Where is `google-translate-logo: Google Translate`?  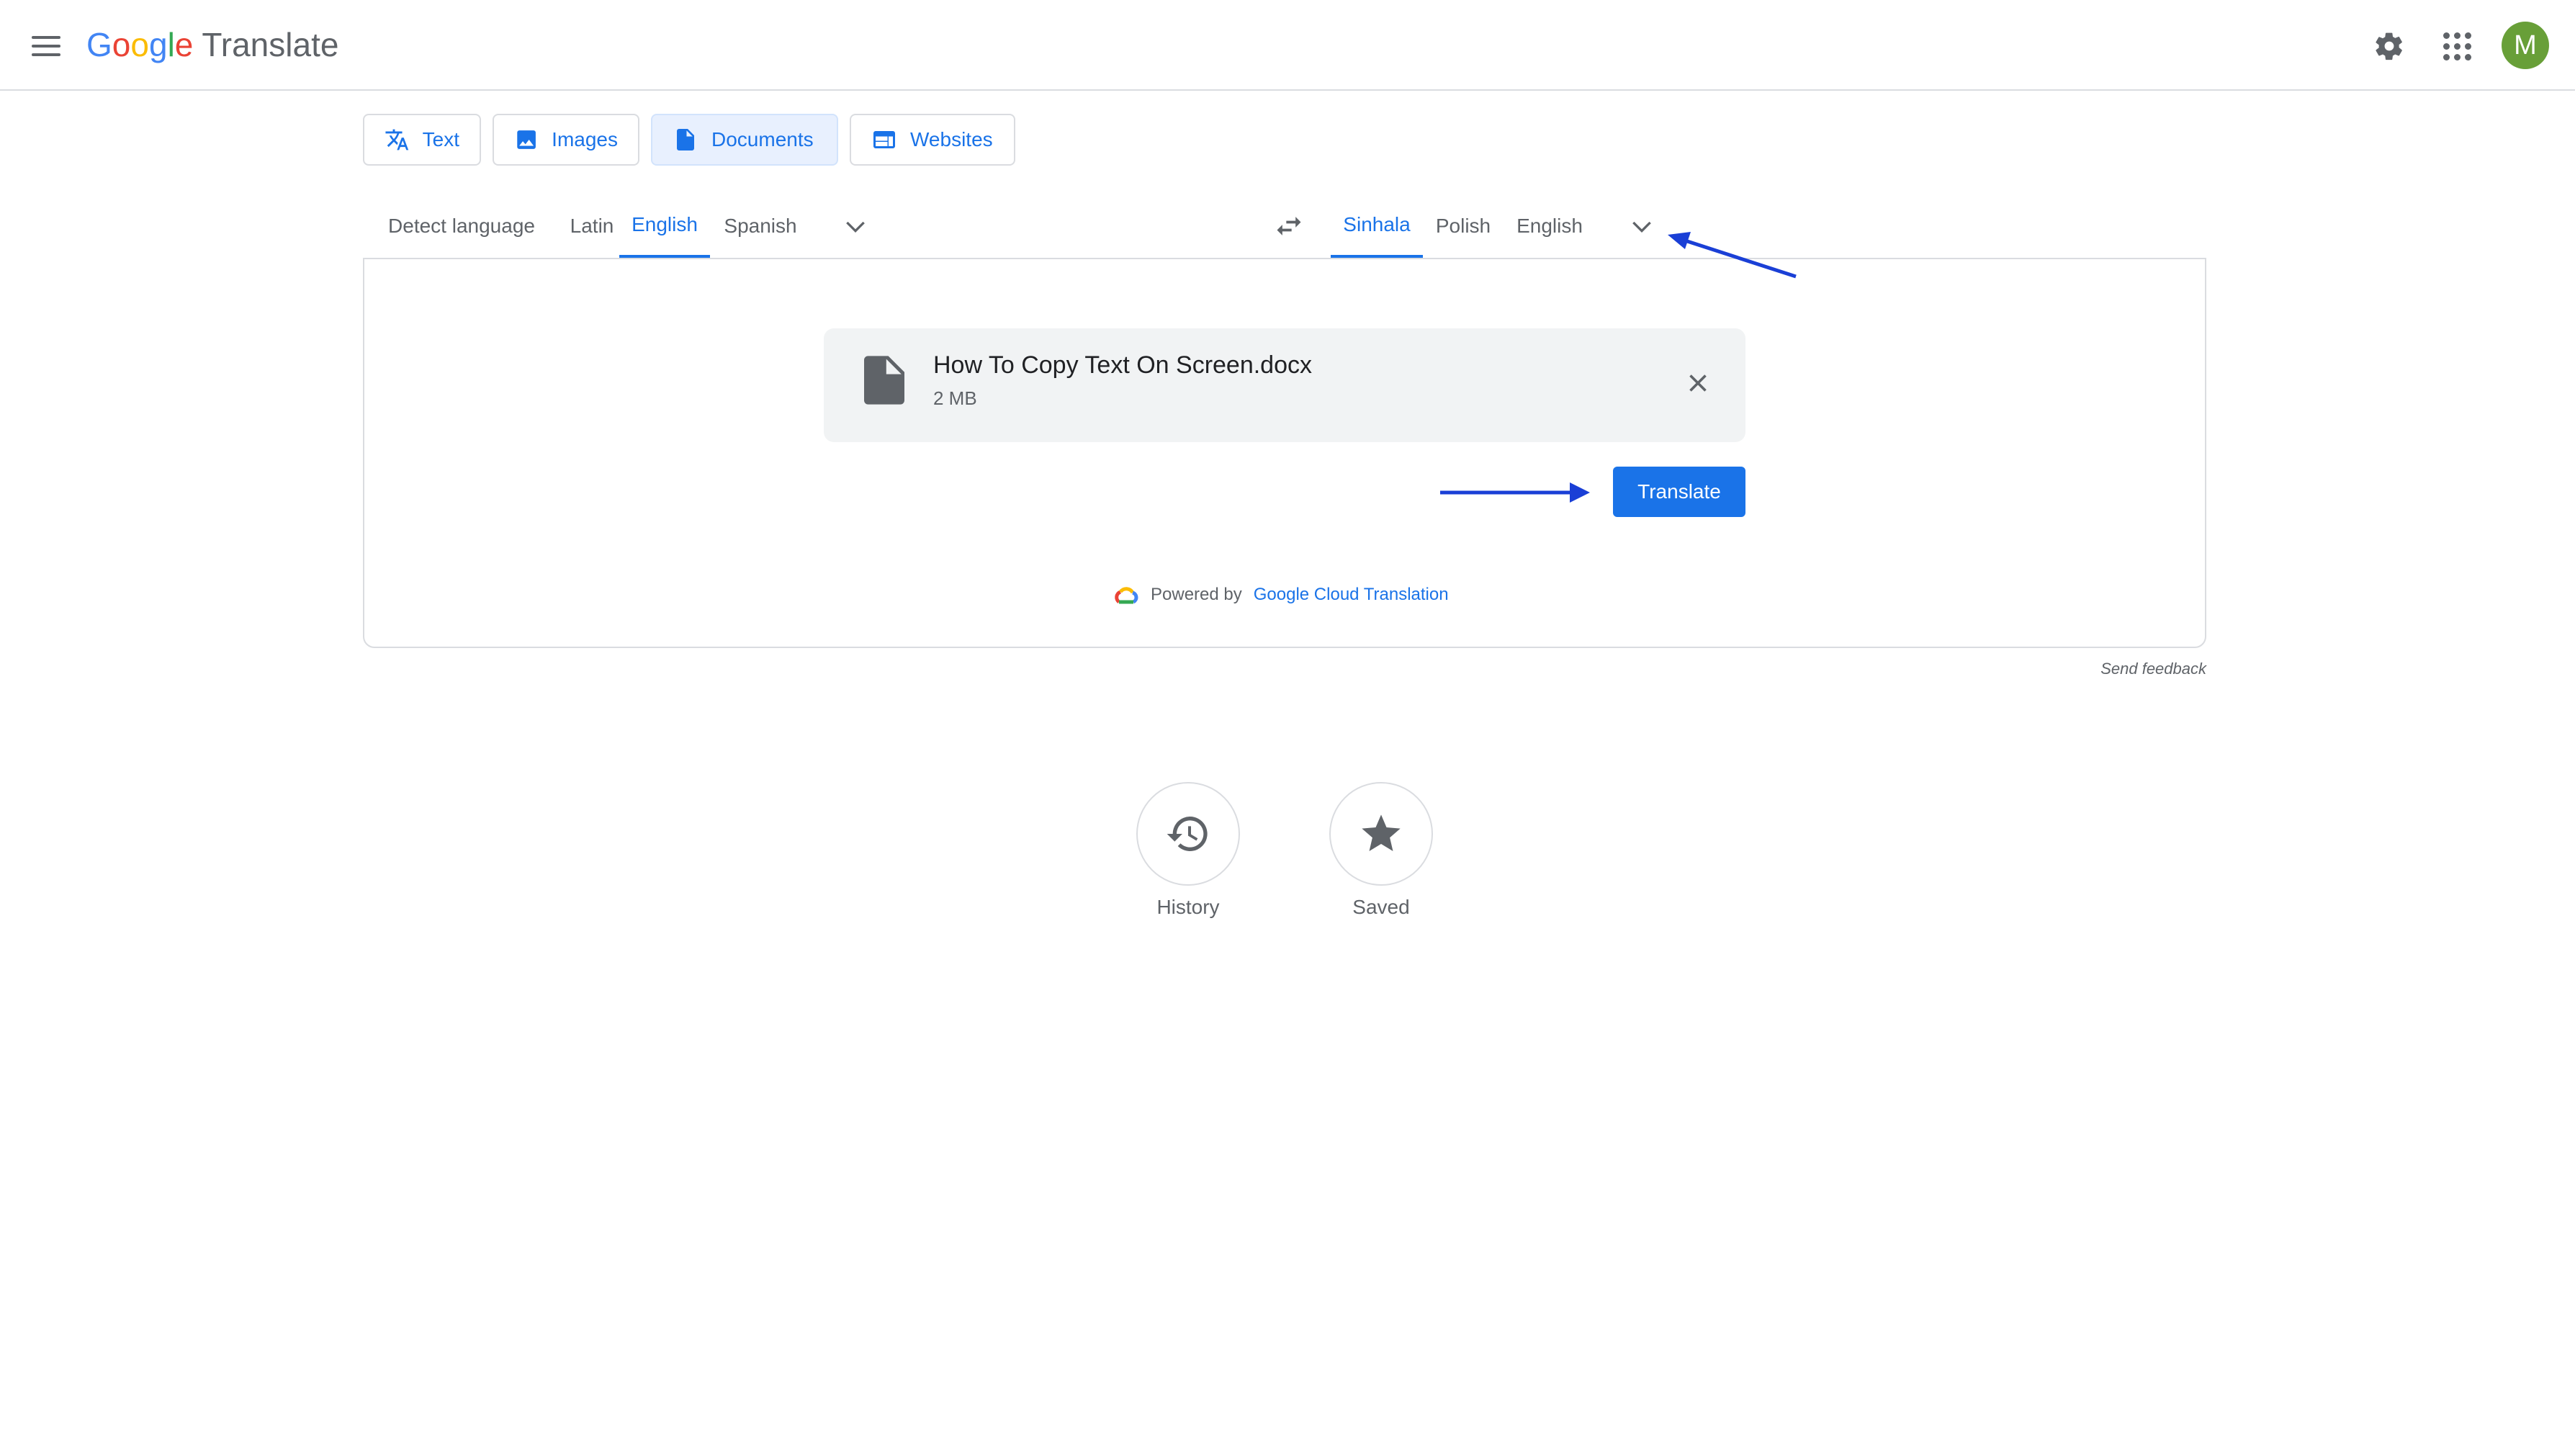
google-translate-logo: Google Translate is located at coordinates (212, 44).